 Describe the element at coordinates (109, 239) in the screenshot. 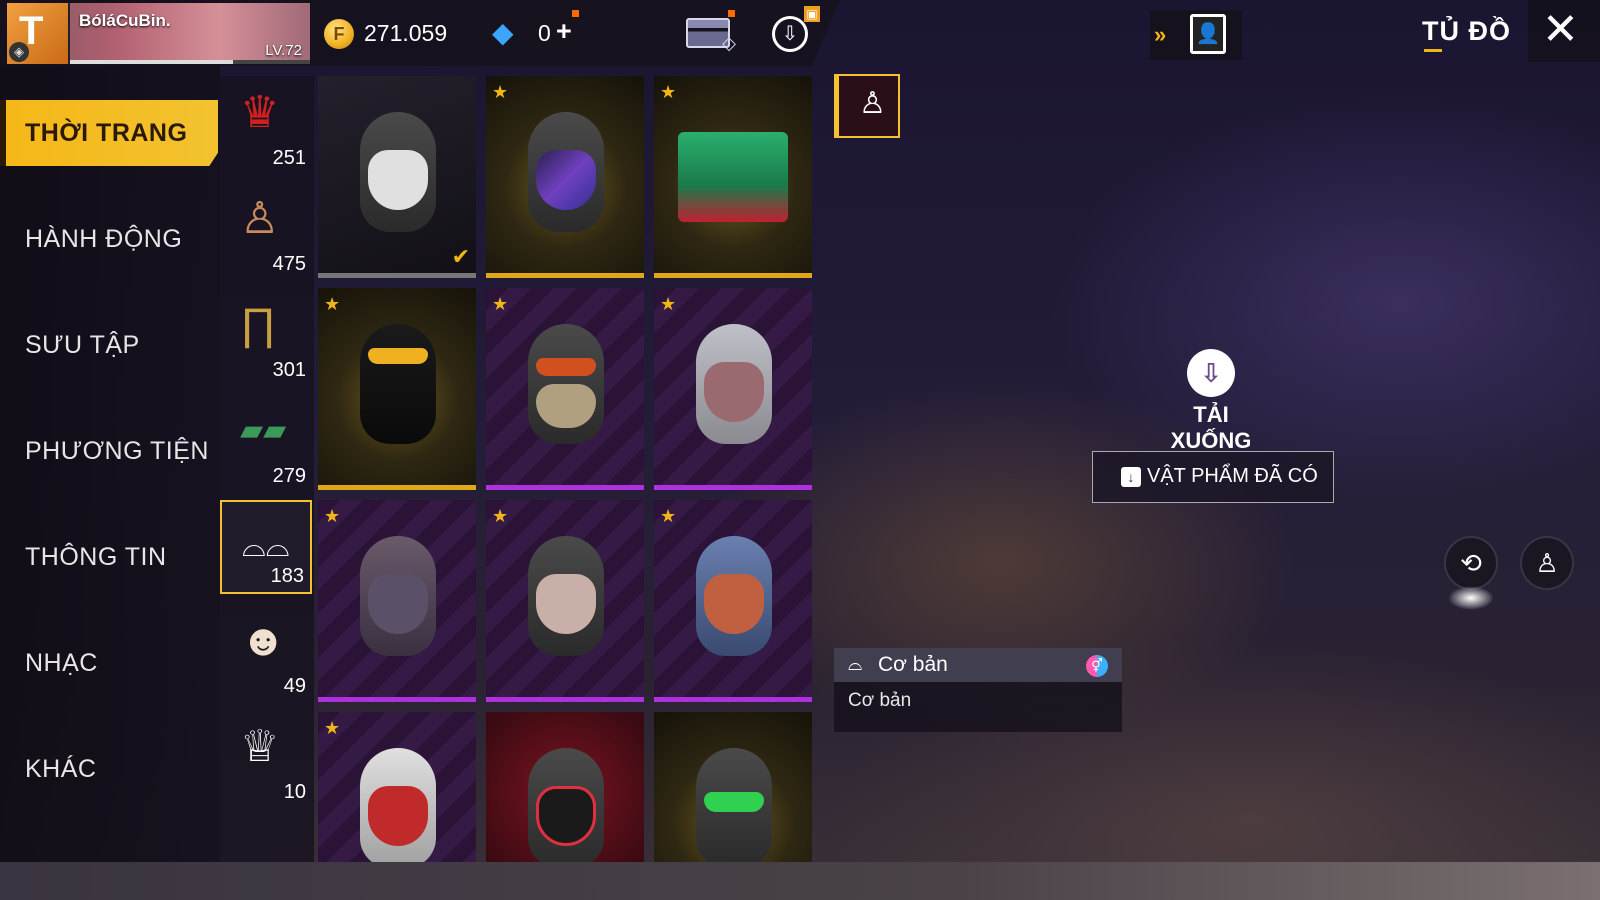

I see `menu-item-hanh-dong: HÀNH ĐỘNG` at that location.